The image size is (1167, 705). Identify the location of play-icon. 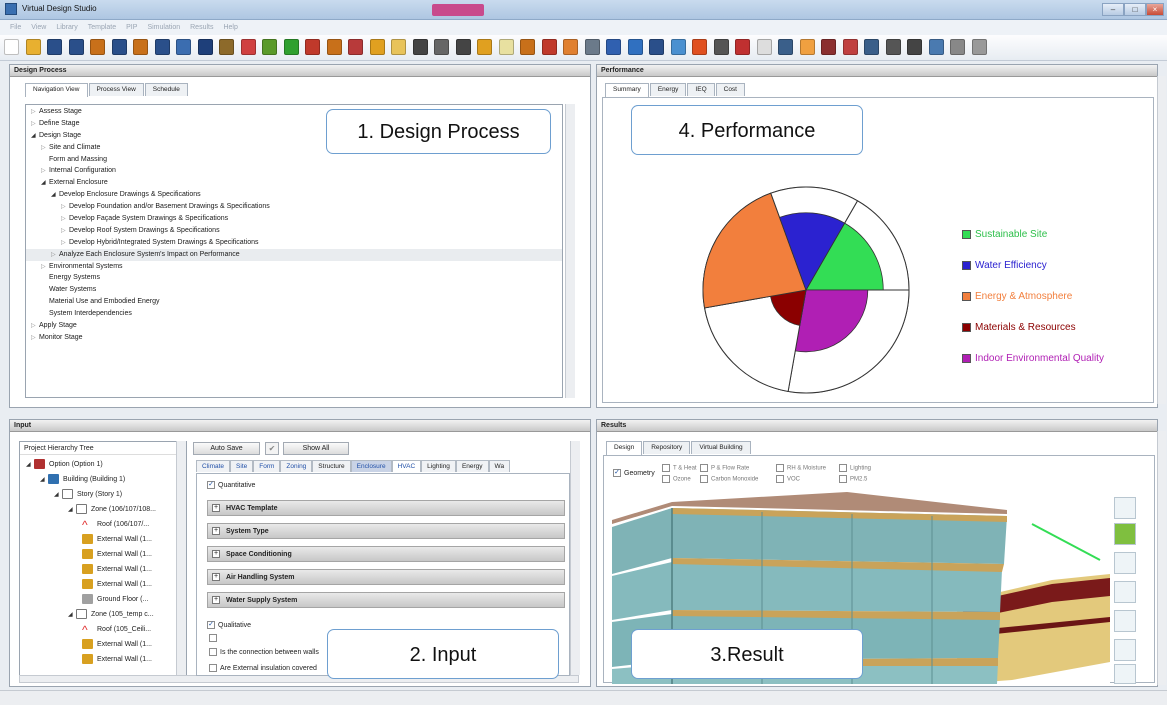
(291, 47).